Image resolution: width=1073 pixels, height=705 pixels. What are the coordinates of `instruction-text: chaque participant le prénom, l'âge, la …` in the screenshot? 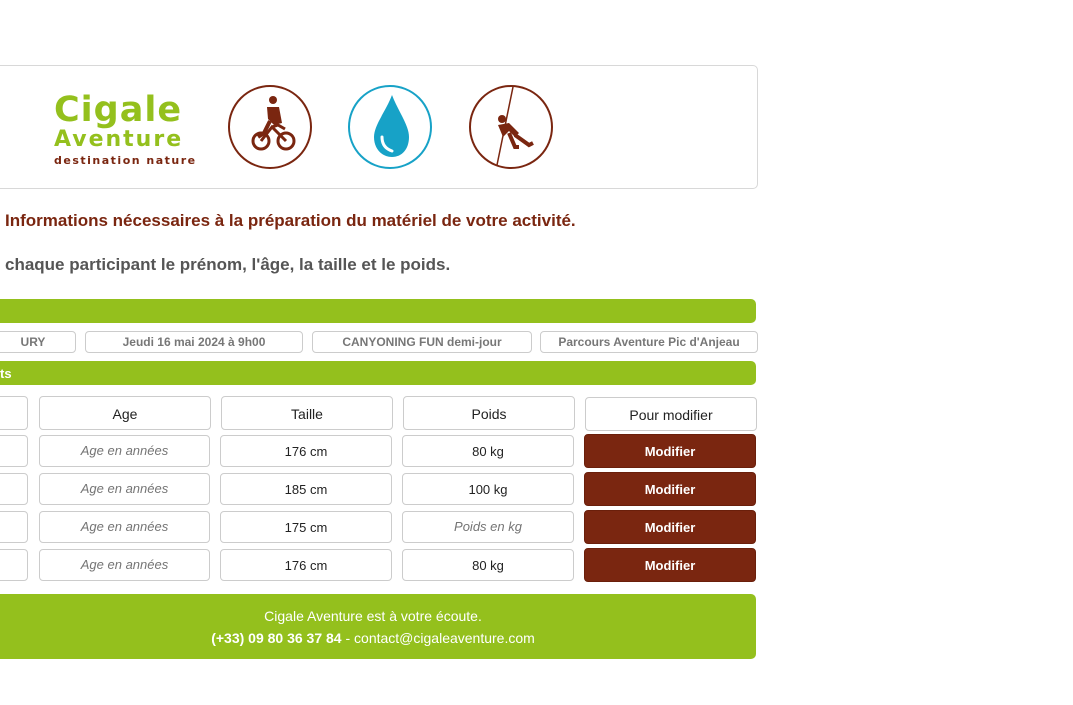 It's located at (228, 264).